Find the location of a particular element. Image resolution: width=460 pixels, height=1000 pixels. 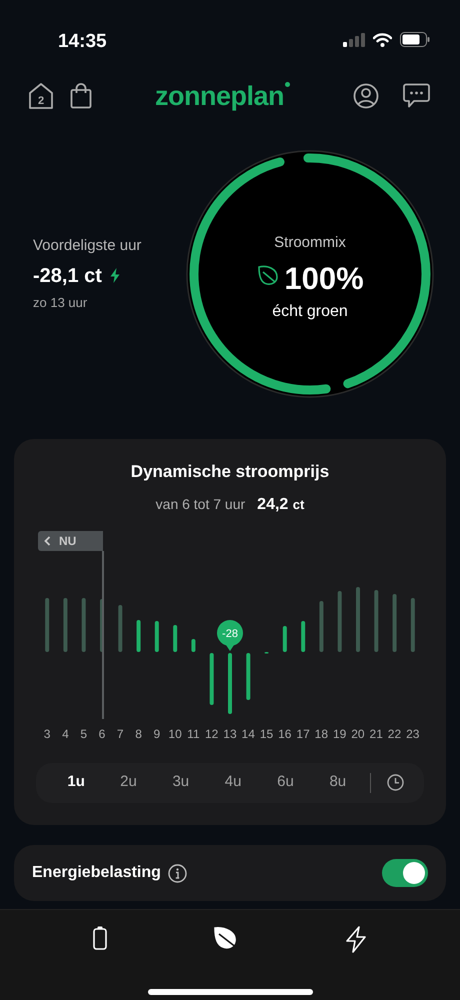

mix-caption: écht groen is located at coordinates (310, 312).